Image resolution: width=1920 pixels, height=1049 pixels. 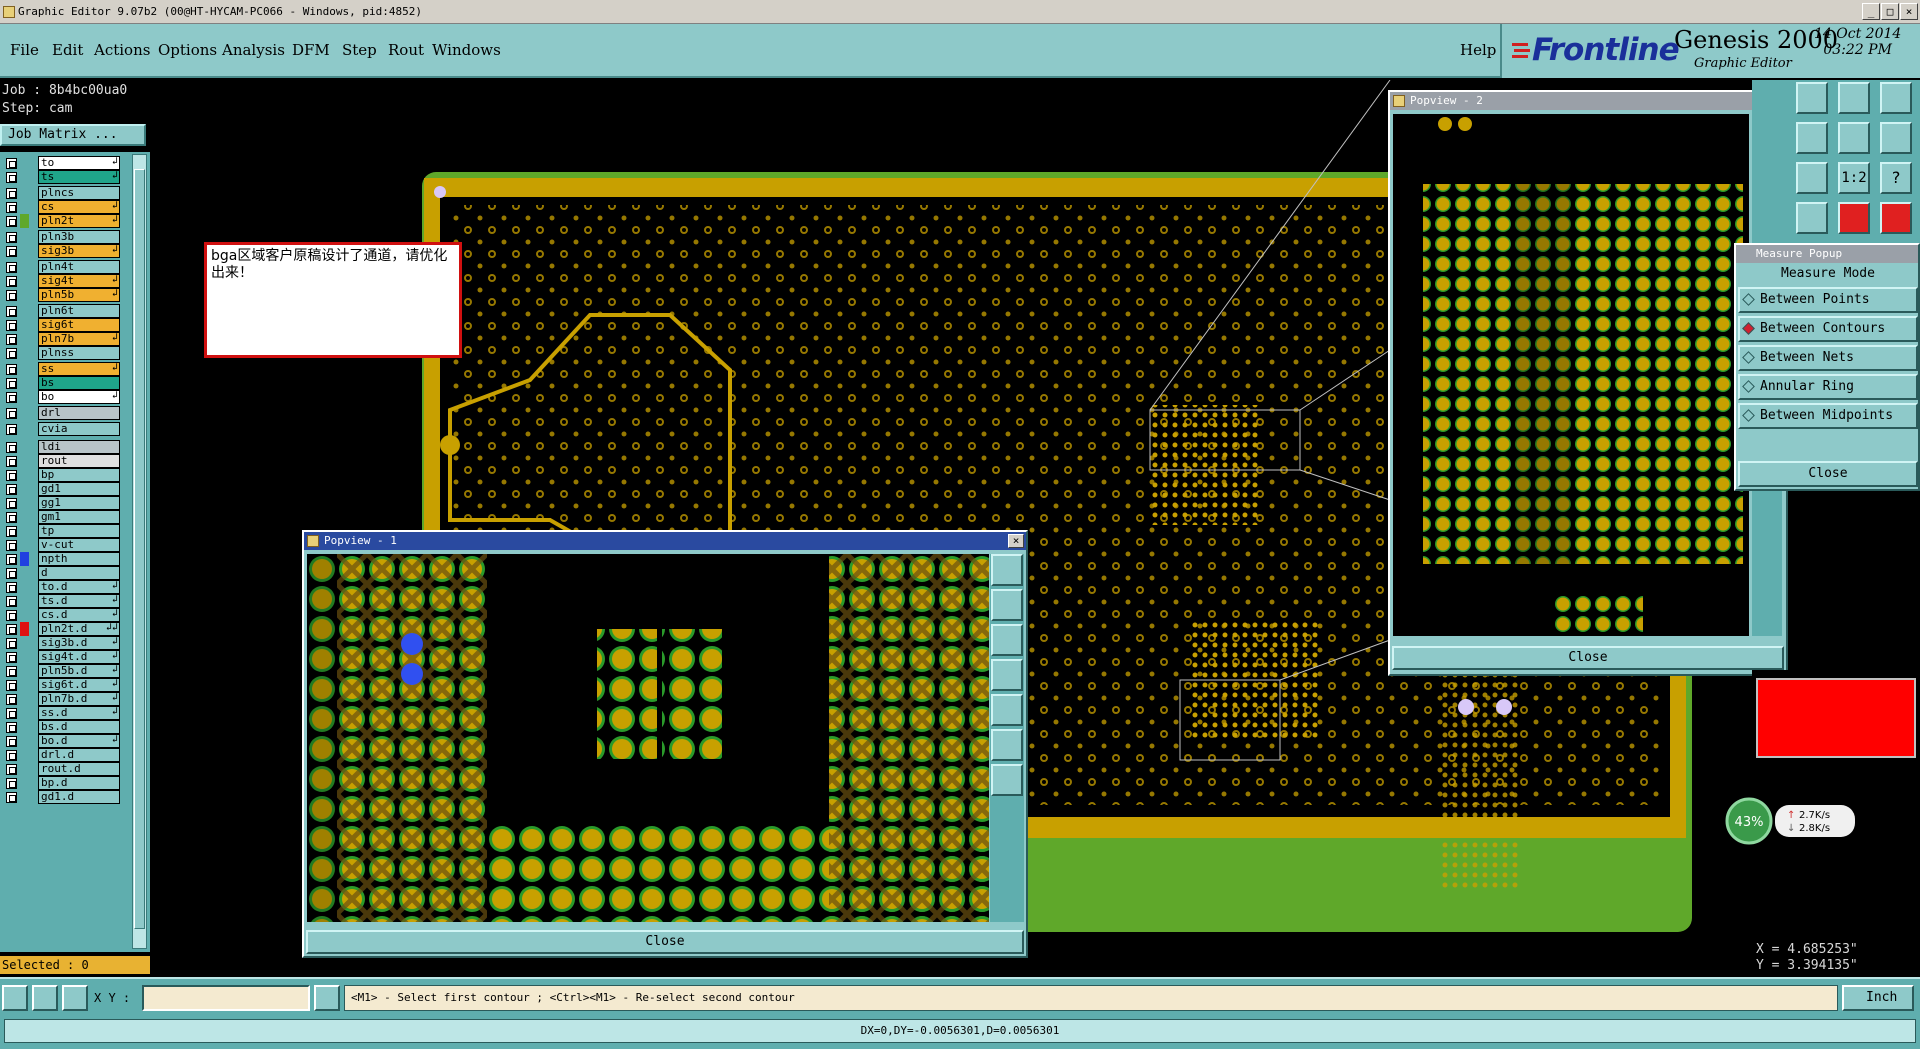 What do you see at coordinates (79, 397) in the screenshot?
I see `layer-name: bo` at bounding box center [79, 397].